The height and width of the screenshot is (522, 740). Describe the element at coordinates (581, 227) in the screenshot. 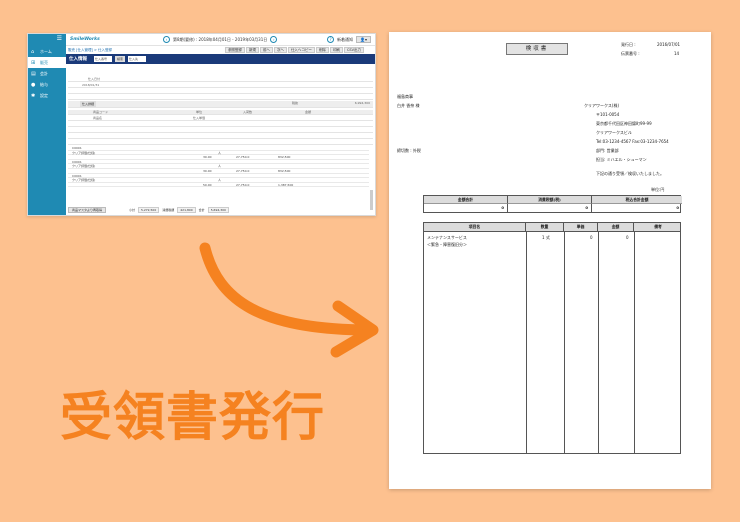

I see `col-price: 単価` at that location.